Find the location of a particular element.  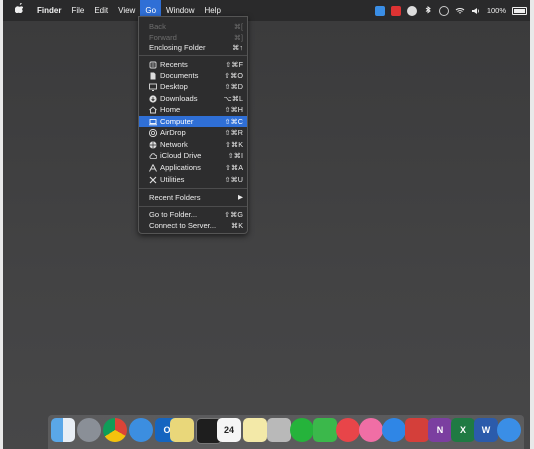

computer-icon is located at coordinates (153, 122).